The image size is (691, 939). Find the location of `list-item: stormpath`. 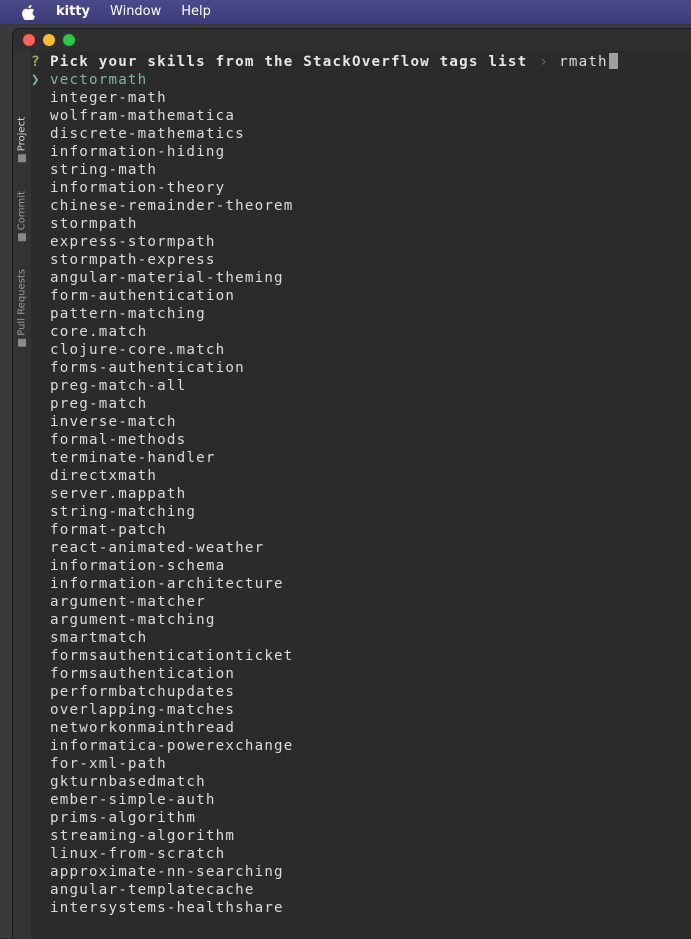

list-item: stormpath is located at coordinates (162, 224).